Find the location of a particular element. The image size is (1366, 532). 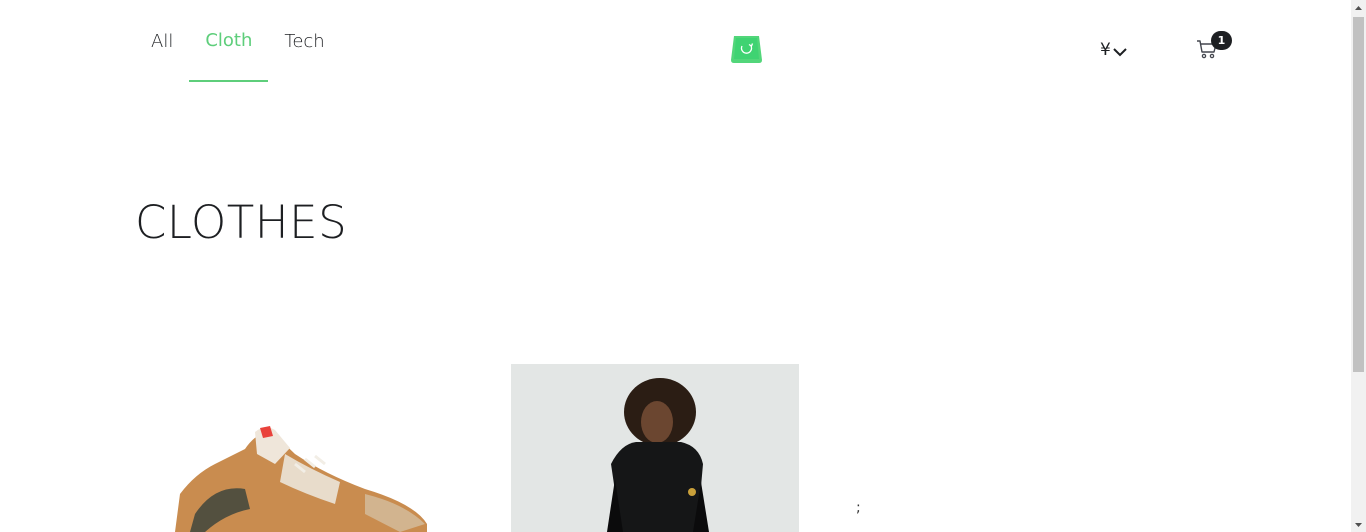

nav-tab-label: Cloth is located at coordinates (229, 40).